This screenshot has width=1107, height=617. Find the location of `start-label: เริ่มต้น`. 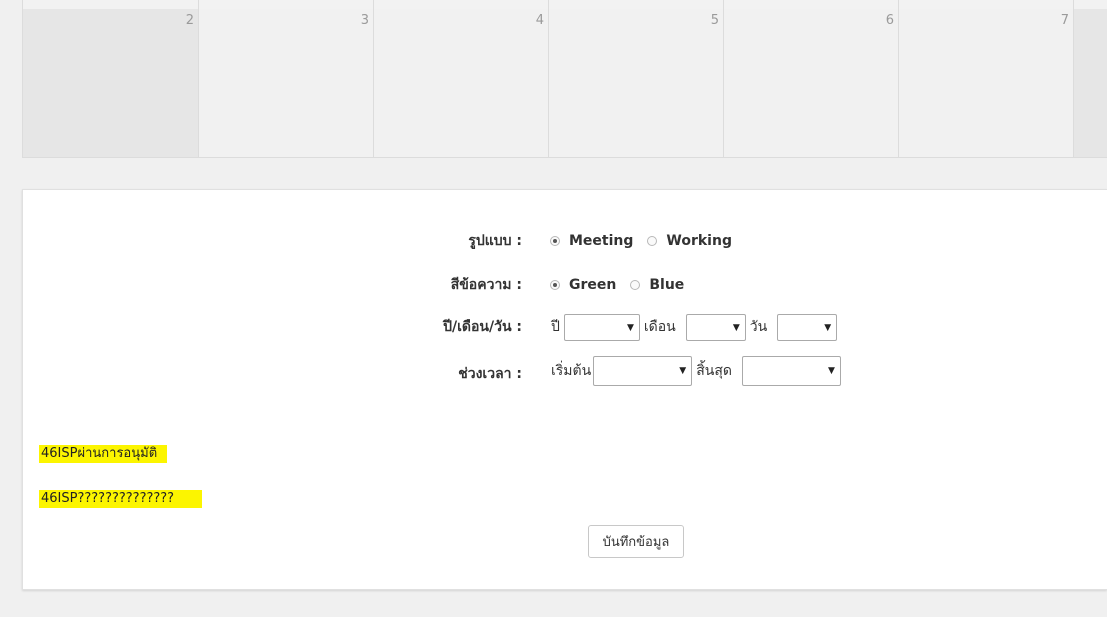

start-label: เริ่มต้น is located at coordinates (571, 371).